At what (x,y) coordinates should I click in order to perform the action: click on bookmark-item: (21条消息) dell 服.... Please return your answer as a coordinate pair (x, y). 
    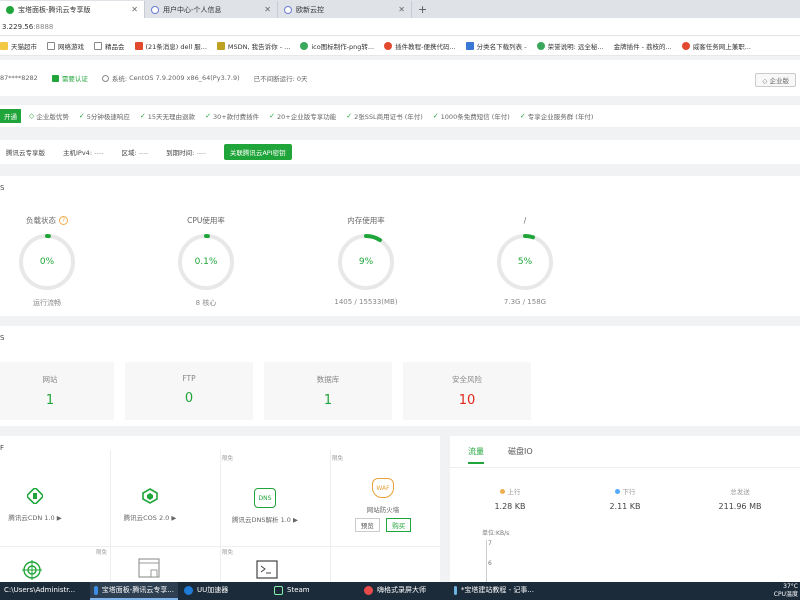
    Looking at the image, I should click on (170, 46).